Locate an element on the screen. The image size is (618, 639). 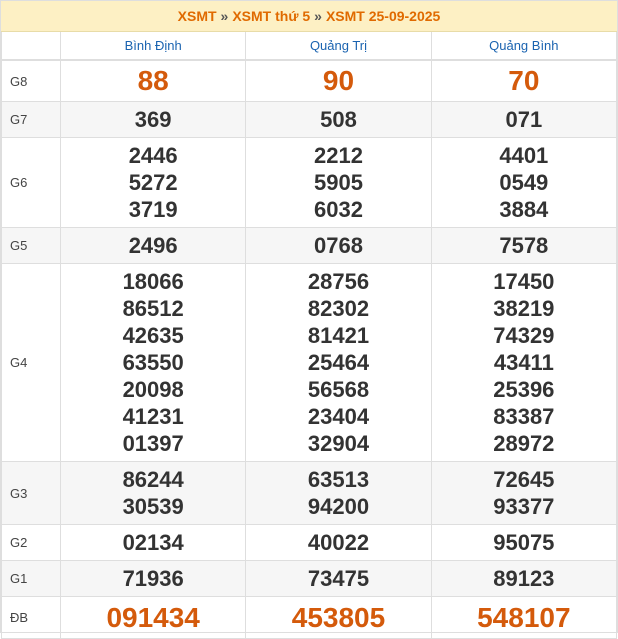
prize-row-g5: G5 2496 0768 7578 is located at coordinates (309, 245).